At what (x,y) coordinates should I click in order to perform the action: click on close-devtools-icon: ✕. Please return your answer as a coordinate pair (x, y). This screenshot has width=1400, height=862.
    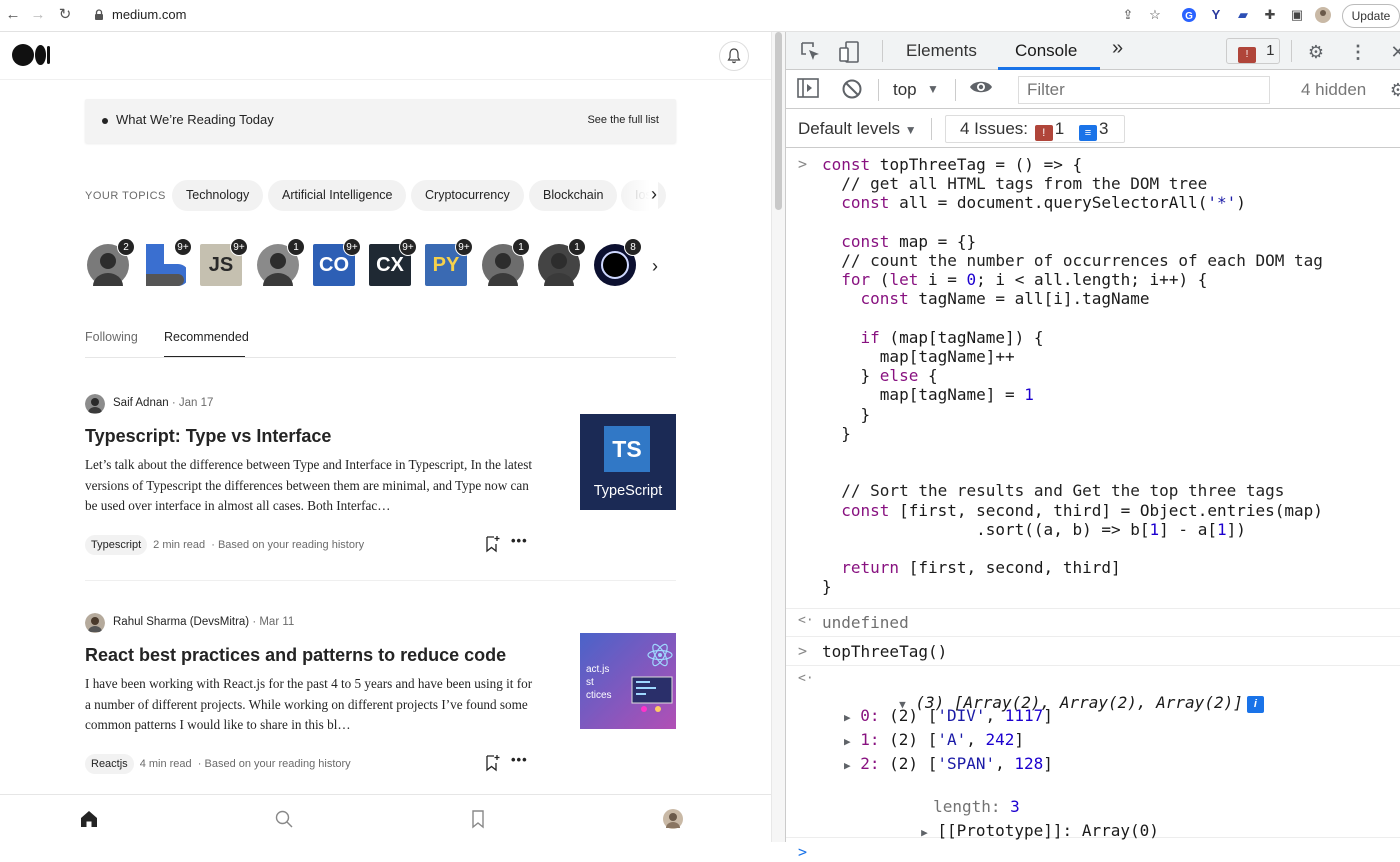
    Looking at the image, I should click on (1393, 52).